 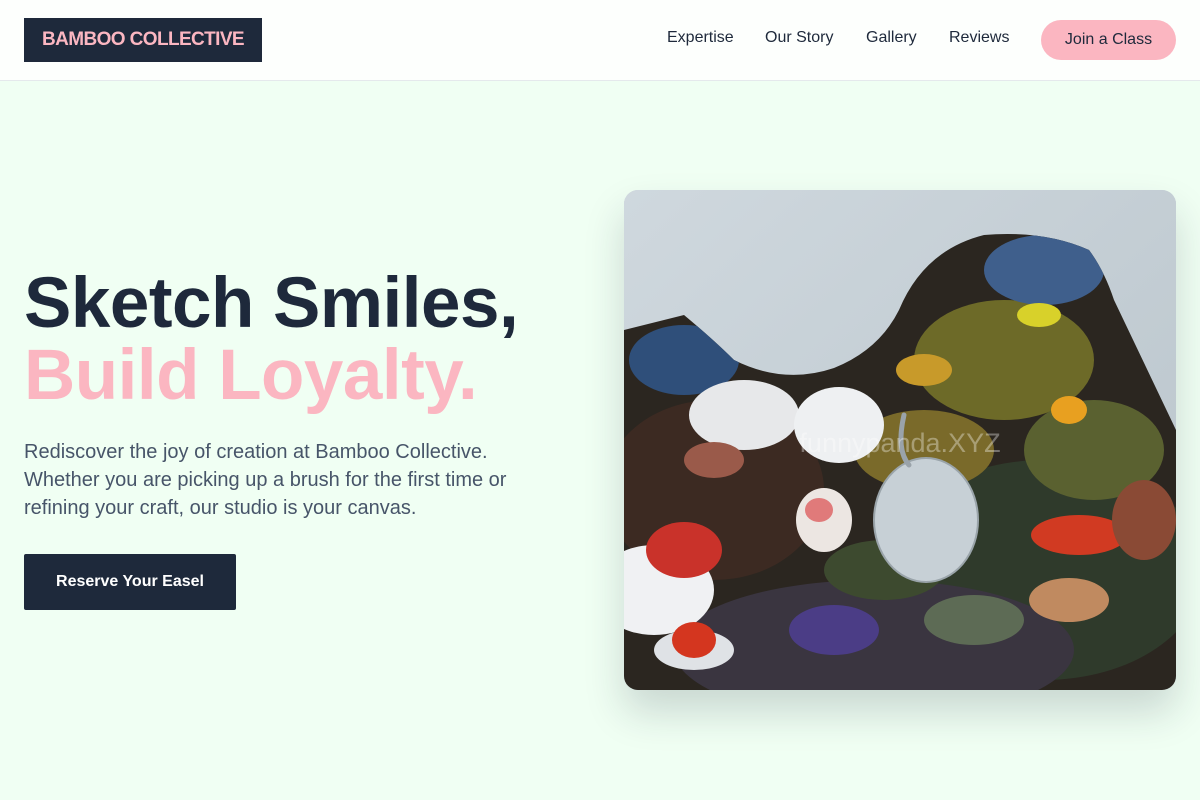 I want to click on image-watermark: funnypanda.XYZ, so click(x=899, y=443).